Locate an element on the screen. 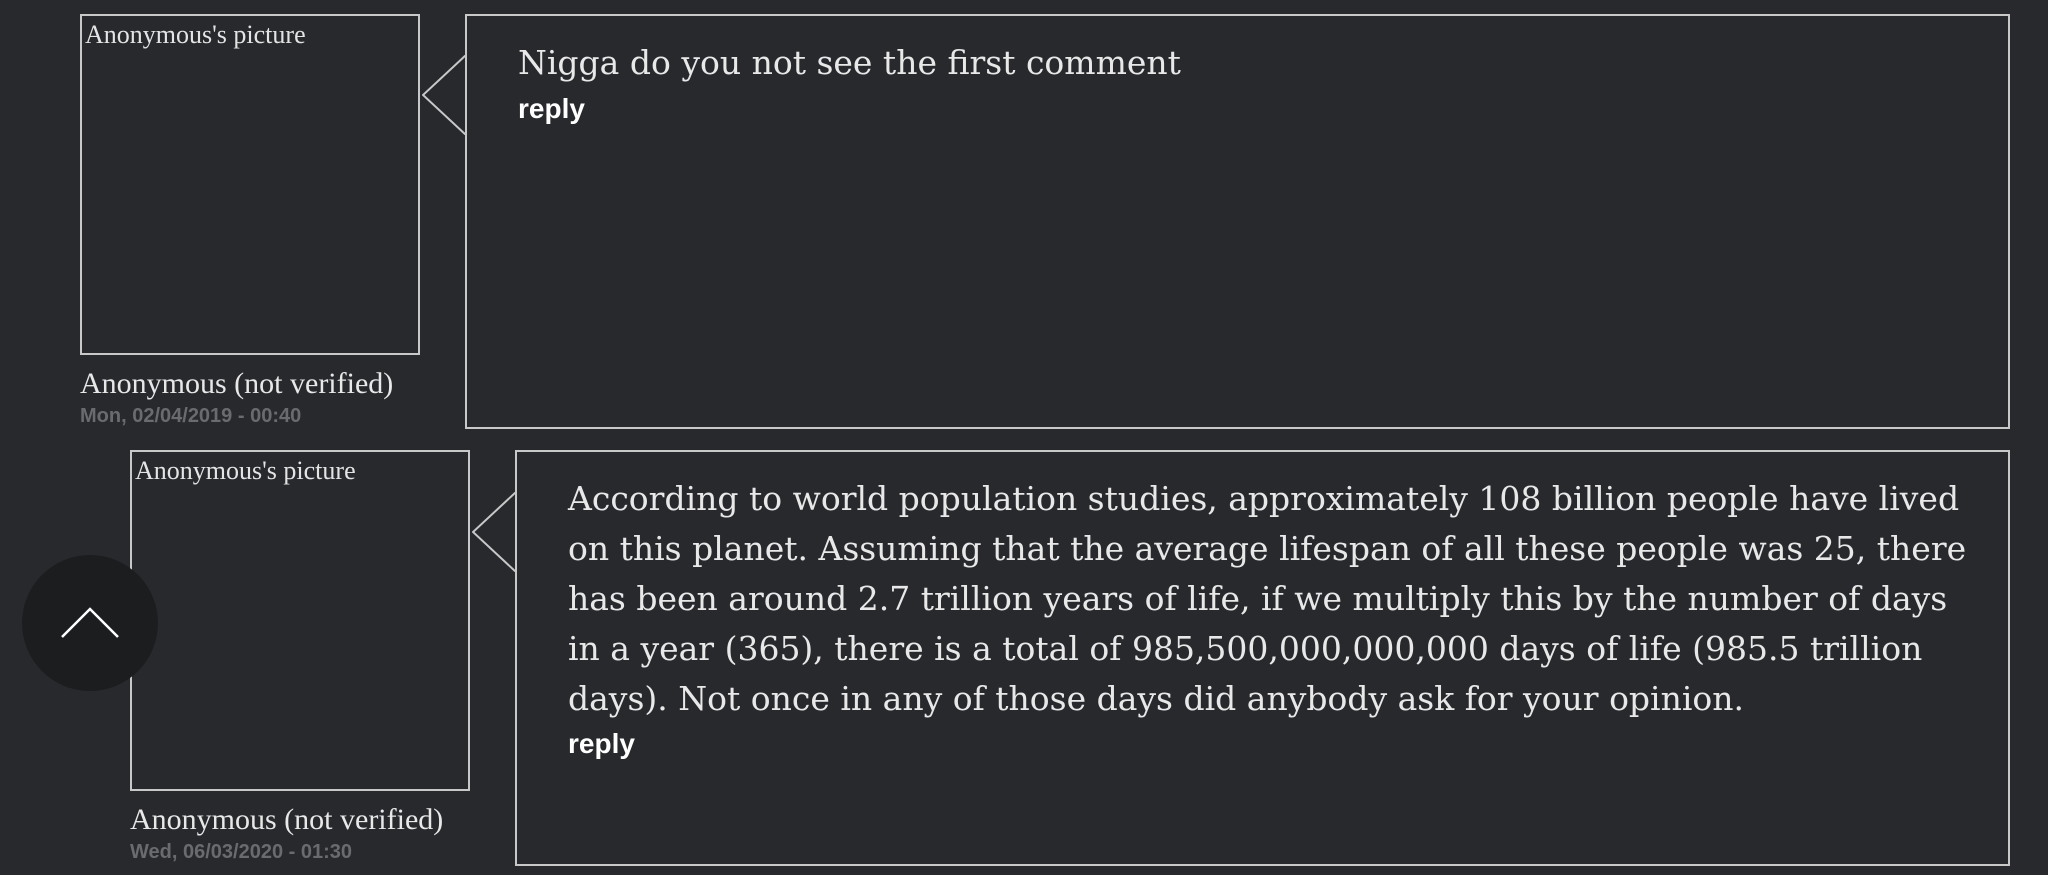 Image resolution: width=2048 pixels, height=875 pixels. back-to-top-button is located at coordinates (90, 623).